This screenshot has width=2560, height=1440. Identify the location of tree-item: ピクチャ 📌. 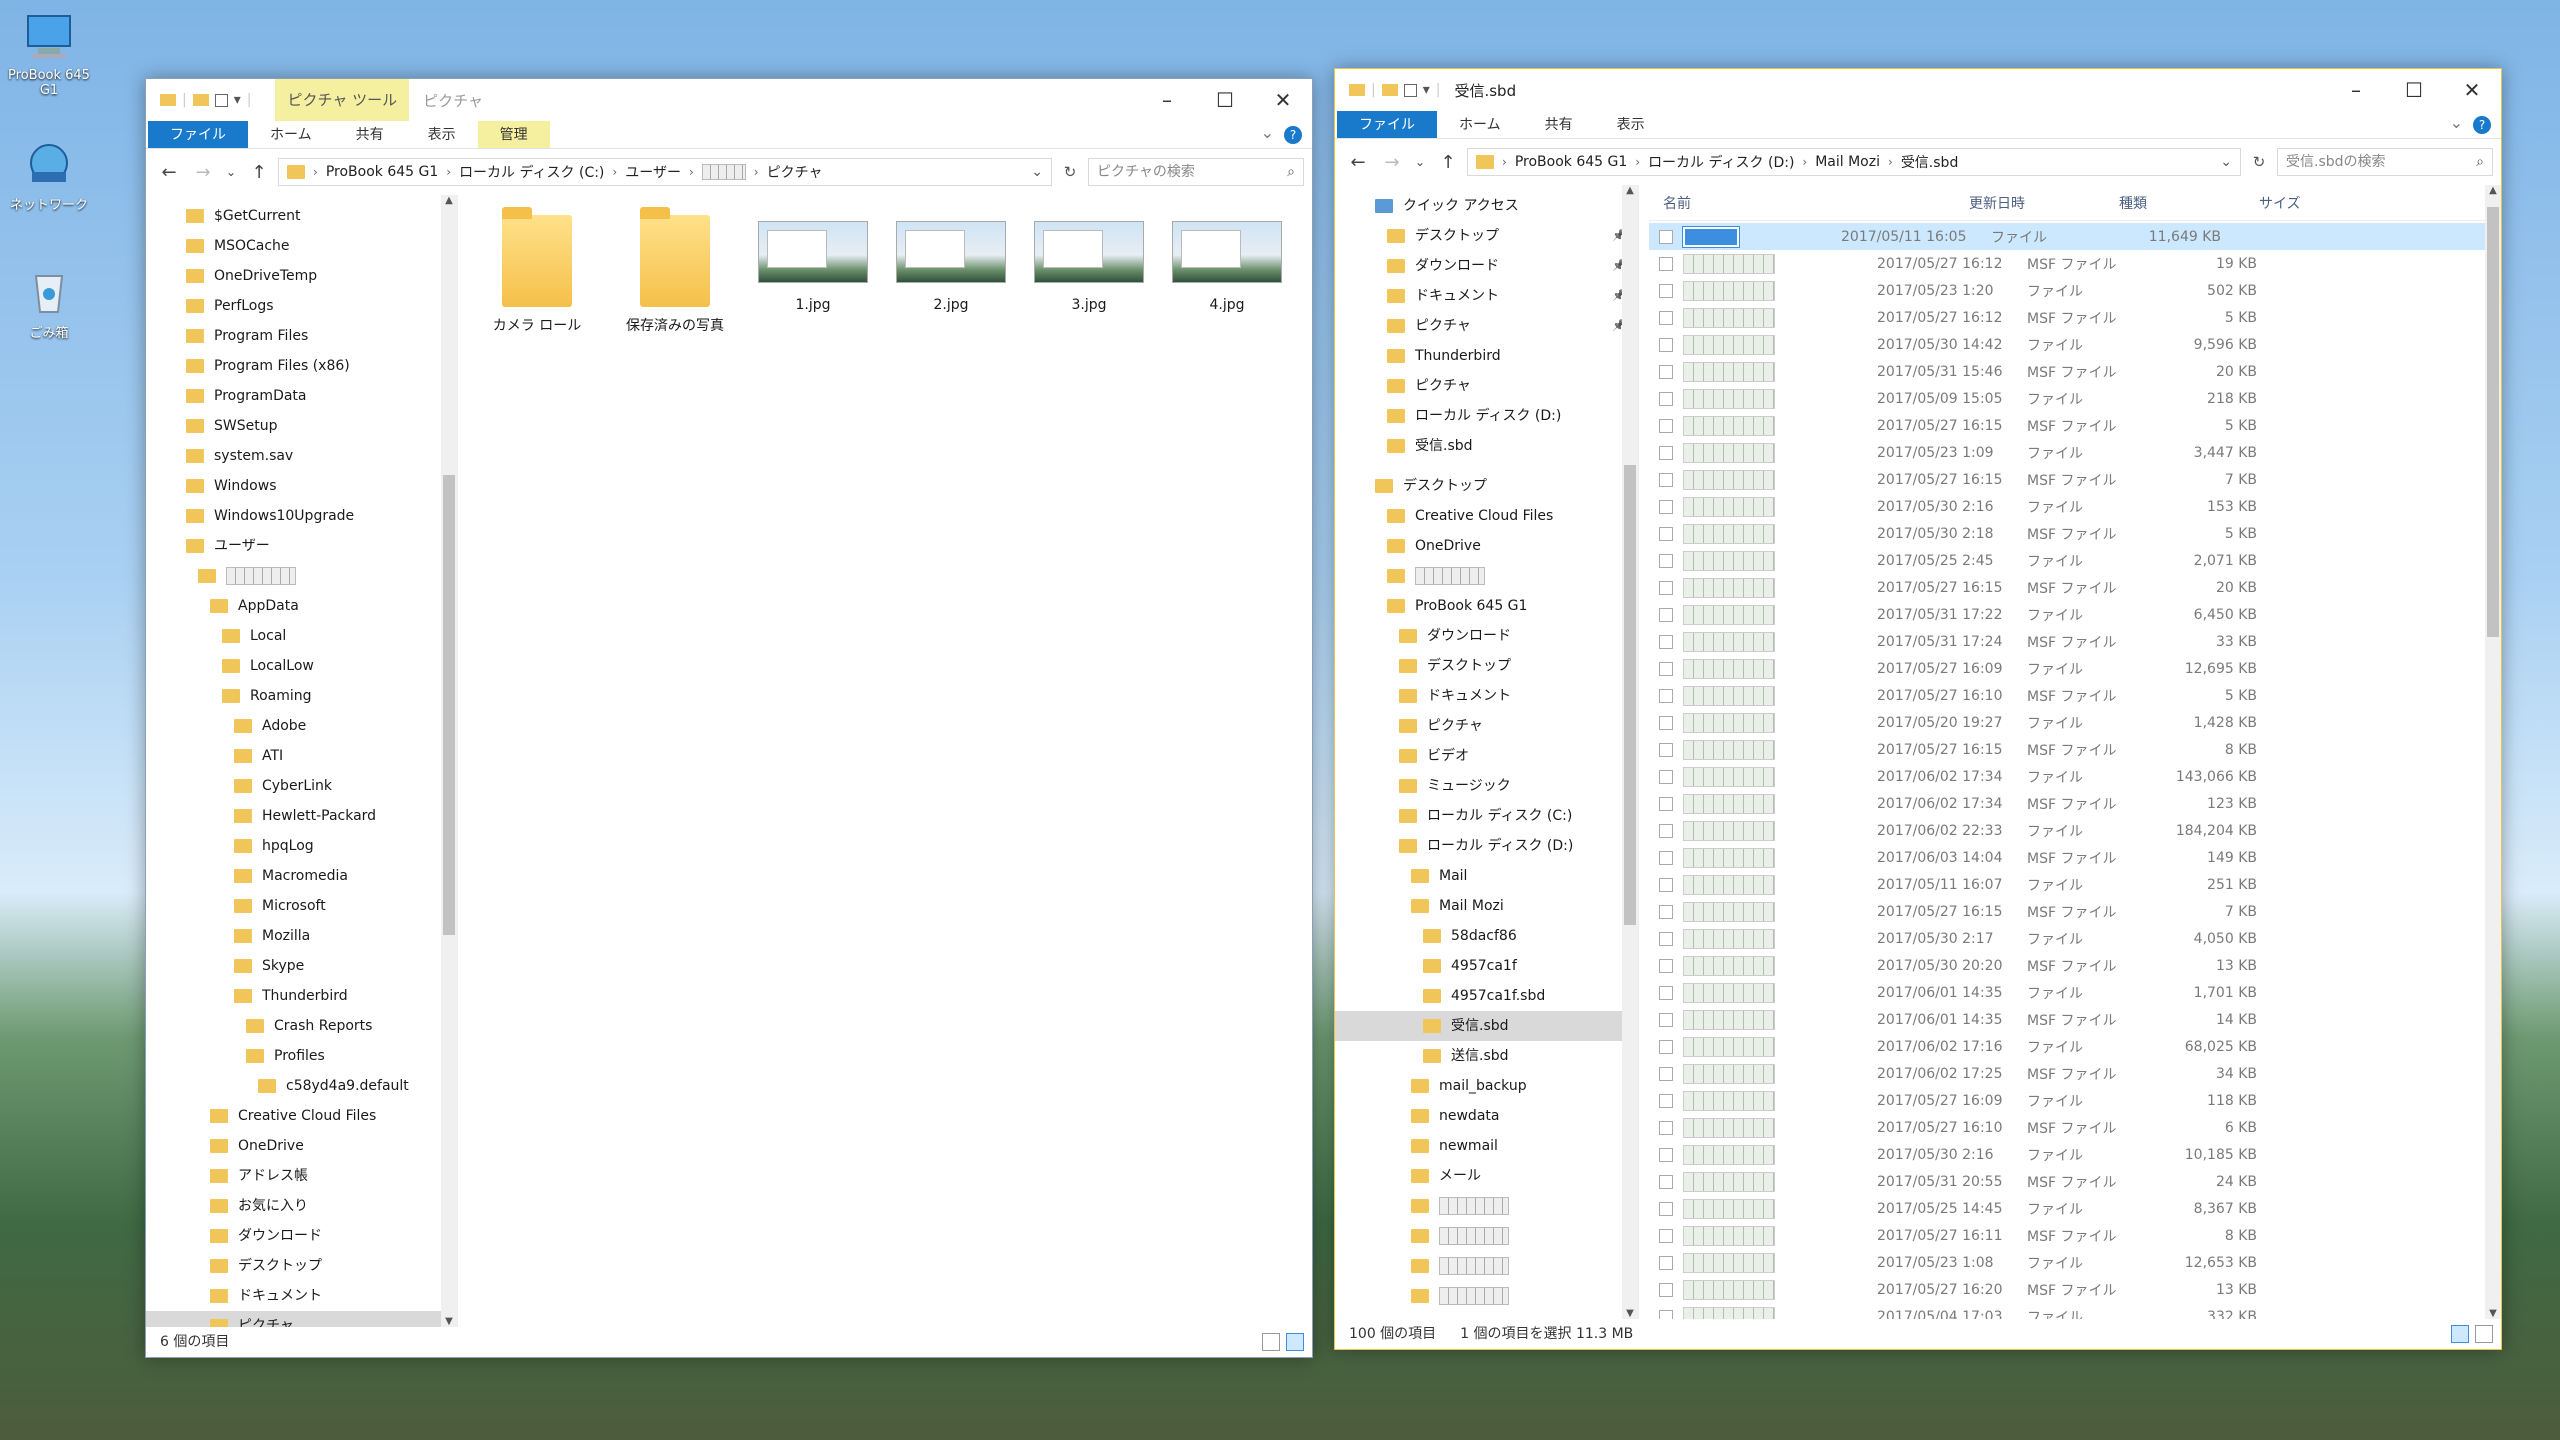
(1486, 326).